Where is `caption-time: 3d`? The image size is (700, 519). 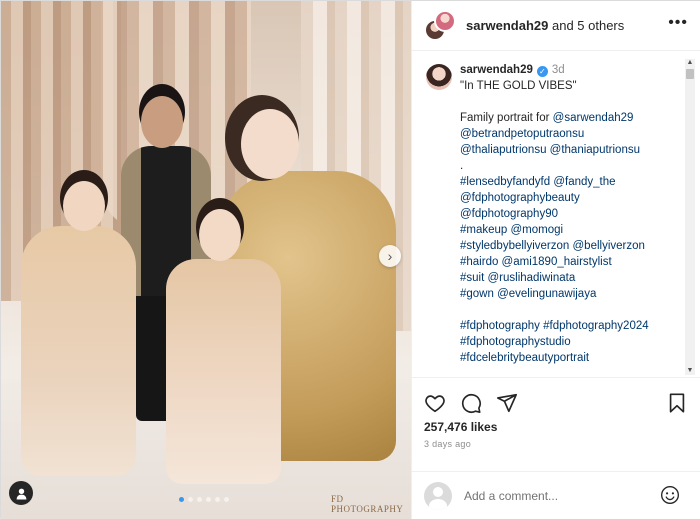 caption-time: 3d is located at coordinates (558, 70).